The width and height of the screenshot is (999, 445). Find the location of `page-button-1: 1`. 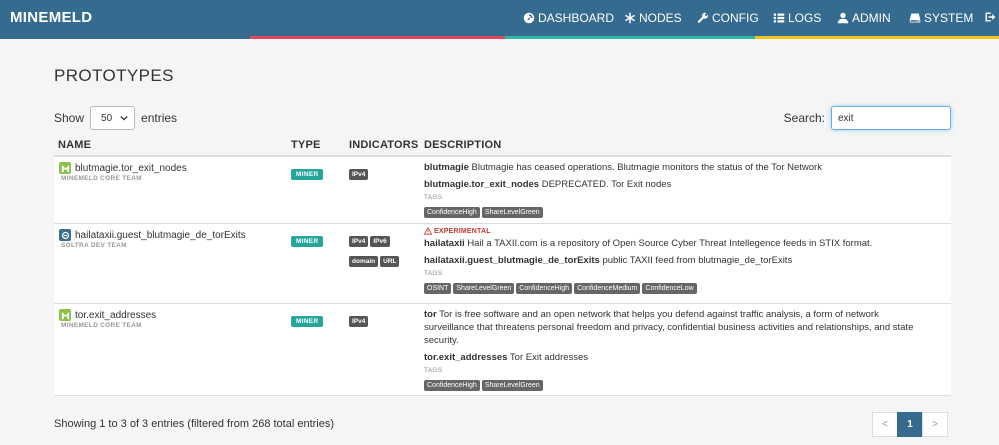

page-button-1: 1 is located at coordinates (910, 424).